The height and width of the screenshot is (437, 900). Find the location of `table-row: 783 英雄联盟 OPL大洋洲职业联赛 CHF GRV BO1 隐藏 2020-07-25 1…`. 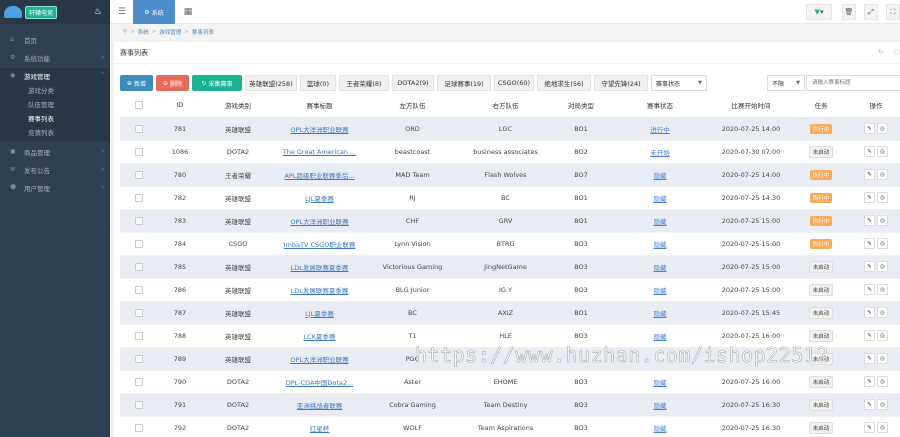

table-row: 783 英雄联盟 OPL大洋洲职业联赛 CHF GRV BO1 隐藏 2020-07-25 1… is located at coordinates (510, 220).